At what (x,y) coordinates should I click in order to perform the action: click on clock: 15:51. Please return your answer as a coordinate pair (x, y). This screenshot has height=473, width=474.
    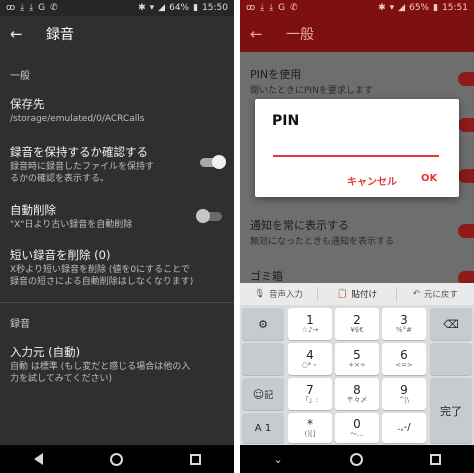
    Looking at the image, I should click on (455, 8).